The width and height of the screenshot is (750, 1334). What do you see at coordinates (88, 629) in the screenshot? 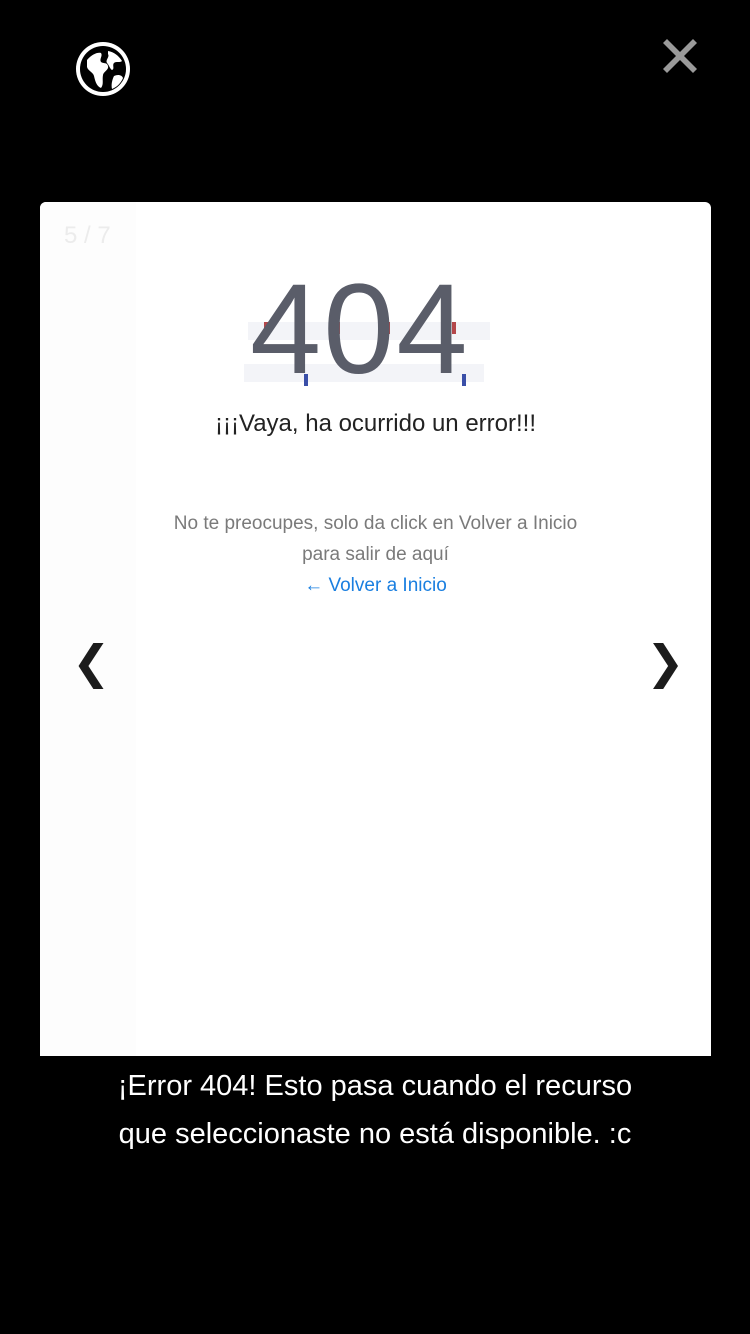
I see `slide-edge-shade` at bounding box center [88, 629].